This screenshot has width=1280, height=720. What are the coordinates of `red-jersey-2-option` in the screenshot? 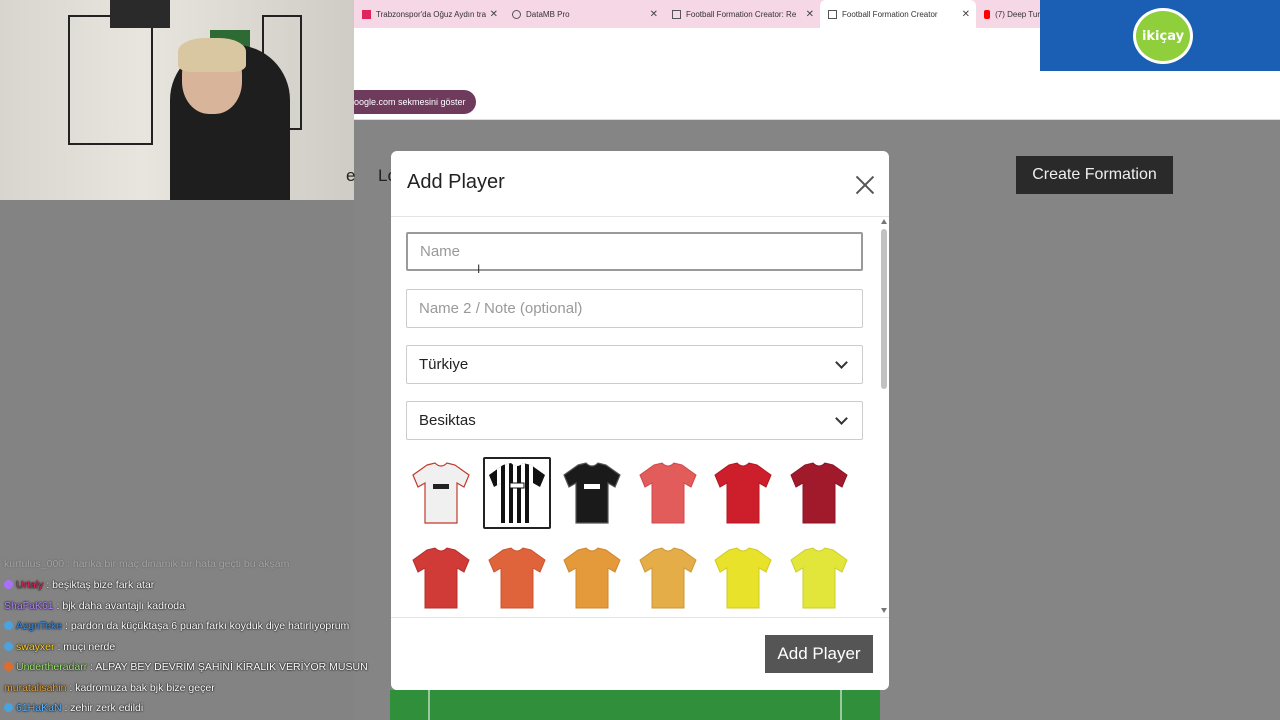 It's located at (441, 578).